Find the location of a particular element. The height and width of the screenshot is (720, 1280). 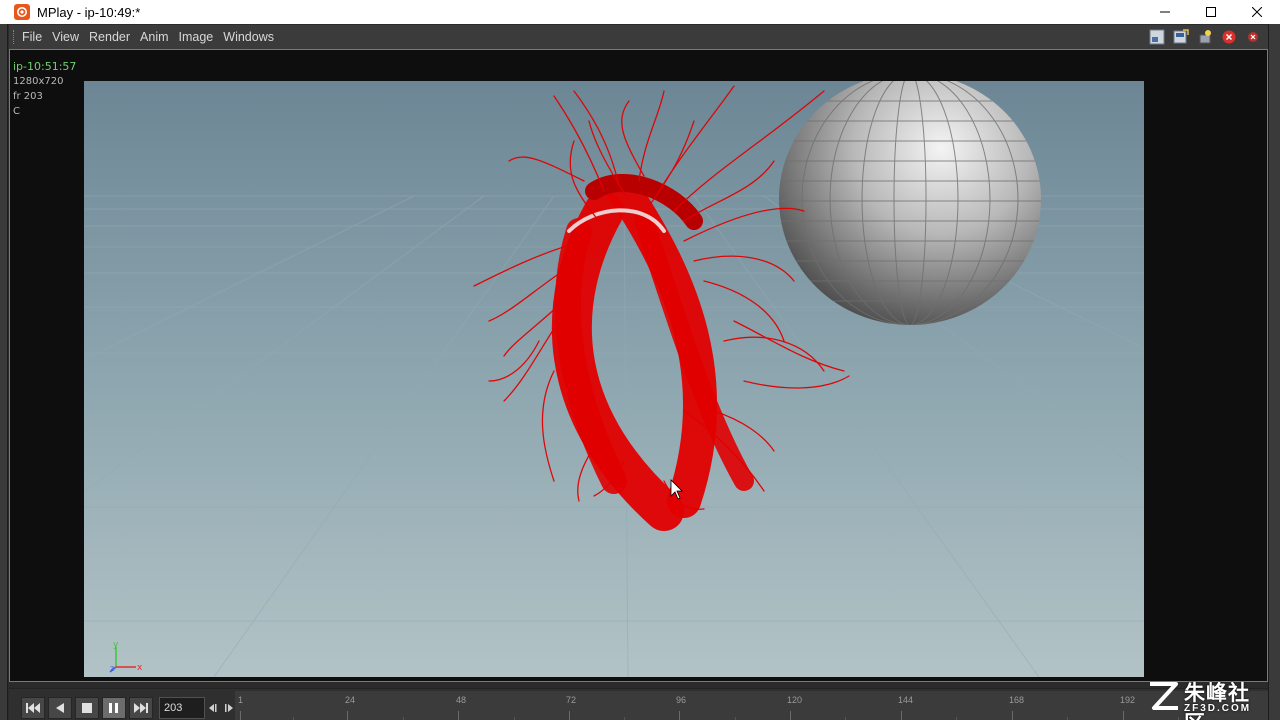

image-resolution: 1280x720 is located at coordinates (38, 81).